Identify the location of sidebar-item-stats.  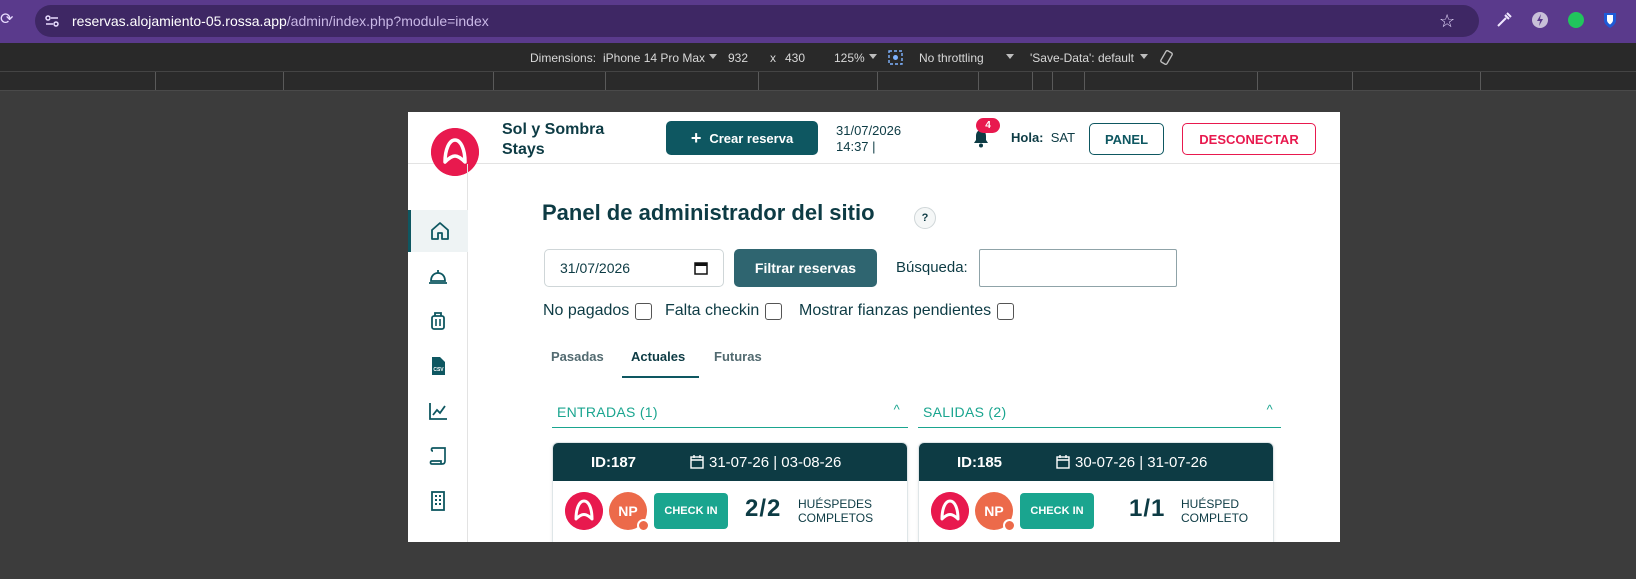
(438, 411).